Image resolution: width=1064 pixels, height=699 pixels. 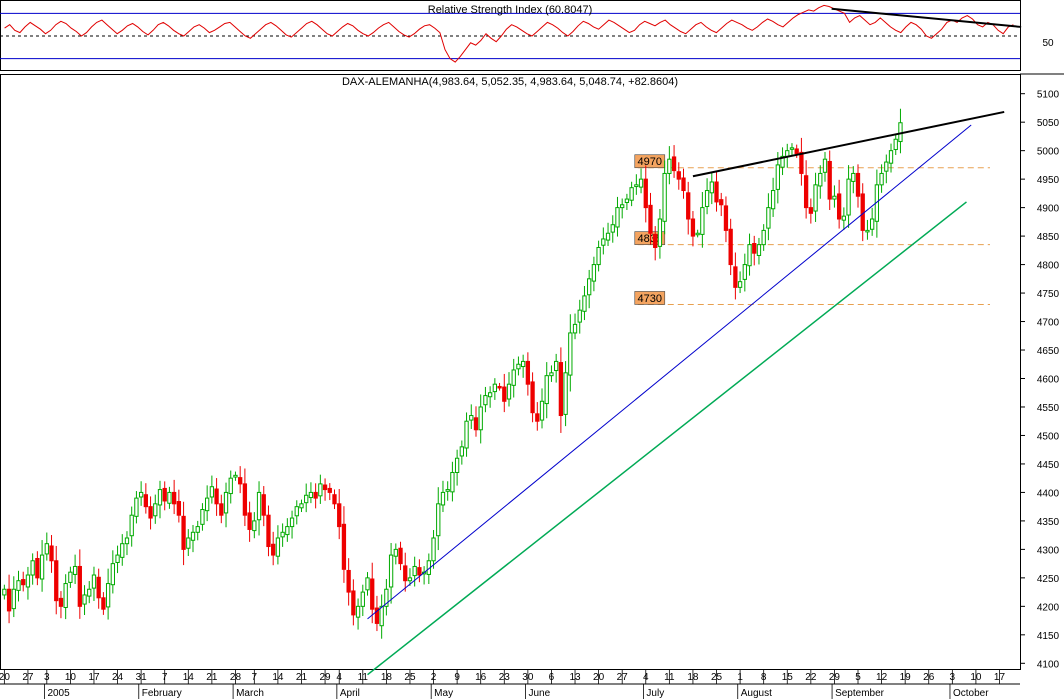 I want to click on x-tick-label: 26, so click(x=929, y=677).